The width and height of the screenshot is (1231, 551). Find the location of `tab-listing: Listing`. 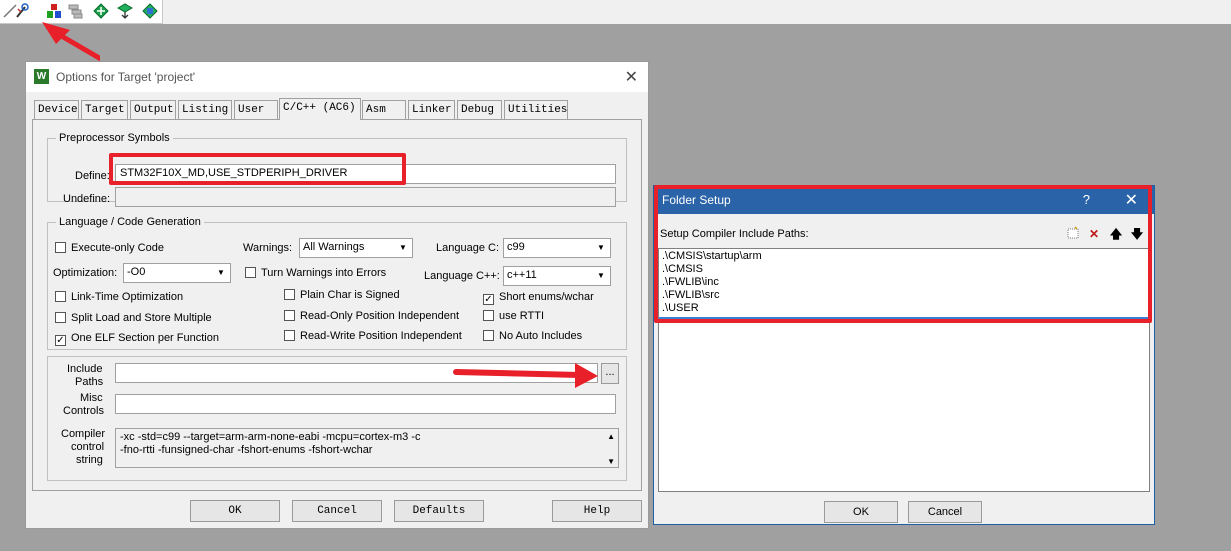

tab-listing: Listing is located at coordinates (205, 109).